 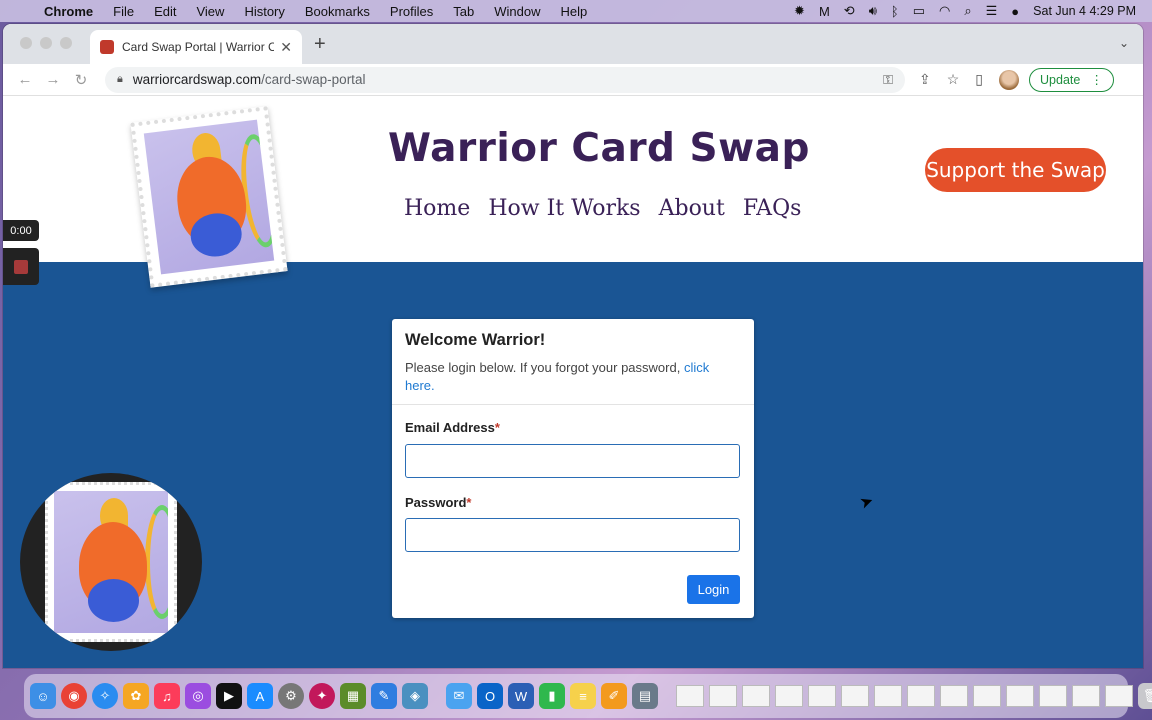 I want to click on required-asterisk: *, so click(x=469, y=502).